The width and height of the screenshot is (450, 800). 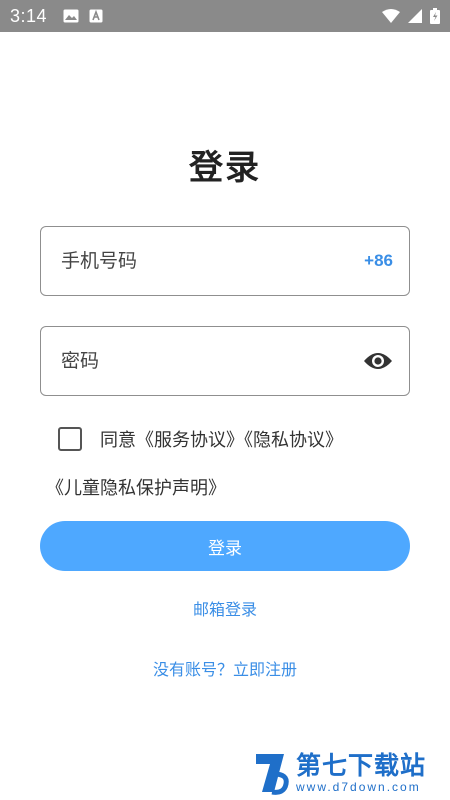 What do you see at coordinates (225, 546) in the screenshot?
I see `login-button: 登录` at bounding box center [225, 546].